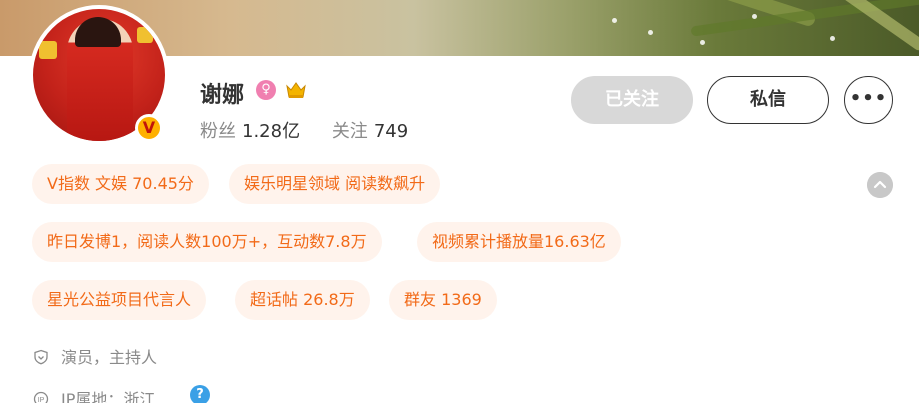  What do you see at coordinates (391, 131) in the screenshot?
I see `follow-value: 749` at bounding box center [391, 131].